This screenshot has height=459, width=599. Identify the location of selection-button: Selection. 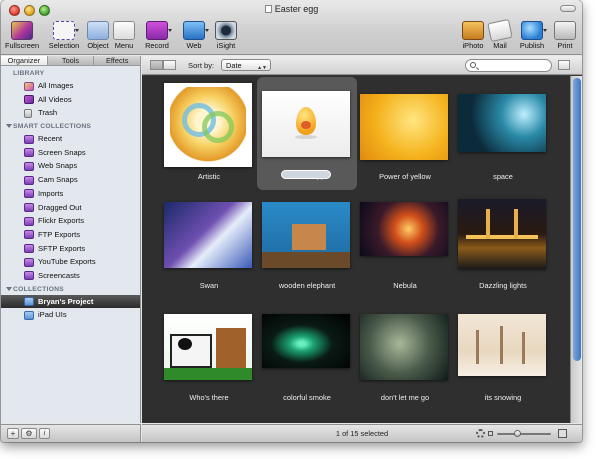
(64, 37).